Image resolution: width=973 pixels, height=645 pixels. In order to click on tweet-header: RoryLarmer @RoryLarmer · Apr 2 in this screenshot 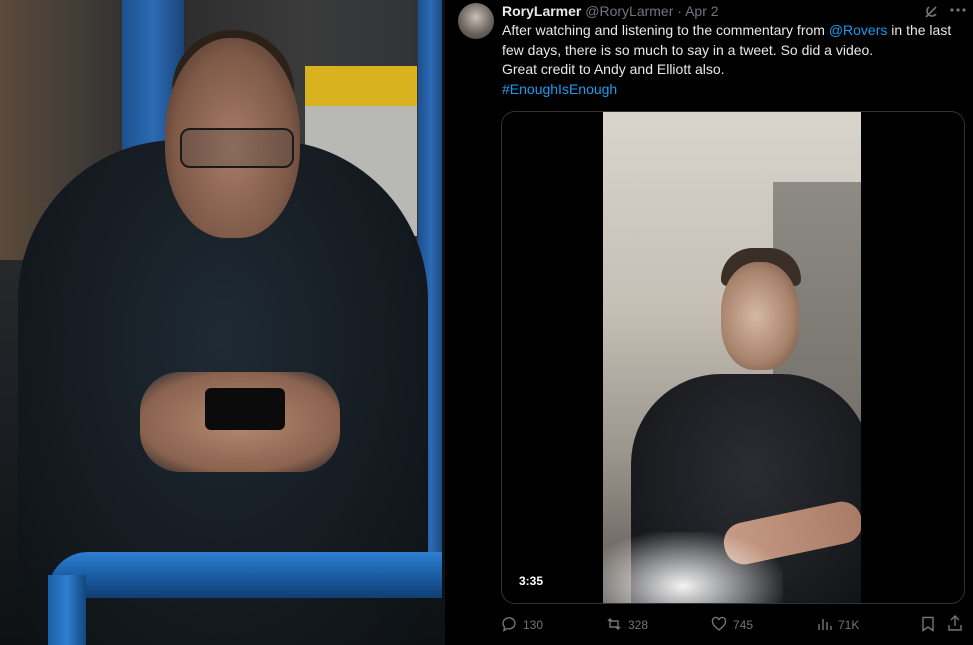, I will do `click(610, 11)`.